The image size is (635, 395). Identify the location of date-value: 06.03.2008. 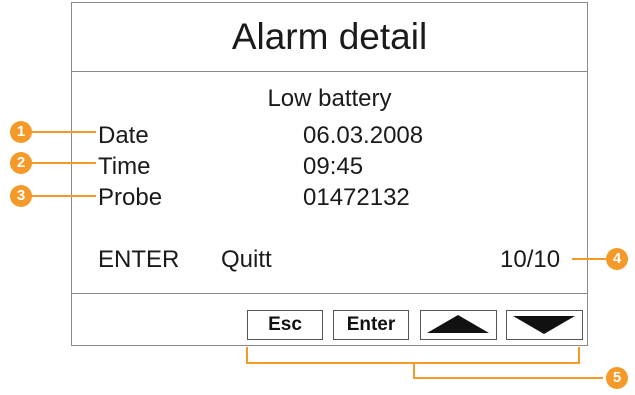
(363, 135).